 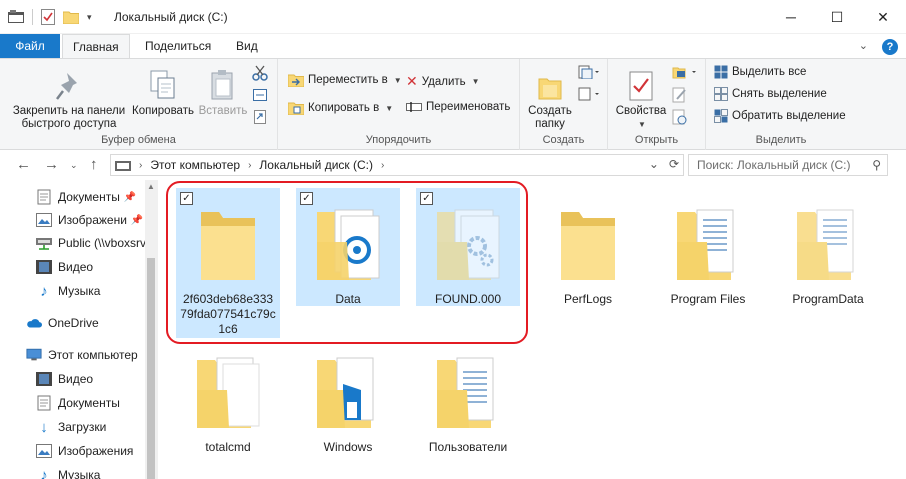 I want to click on nav-item-documents: Документы, so click(x=78, y=403).